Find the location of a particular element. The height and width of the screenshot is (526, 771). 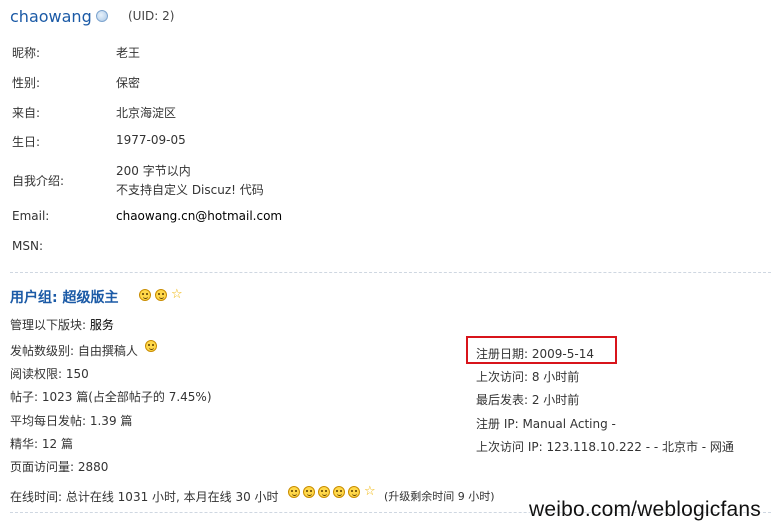

user-group-title: 用户组: 超级版主 is located at coordinates (64, 298).